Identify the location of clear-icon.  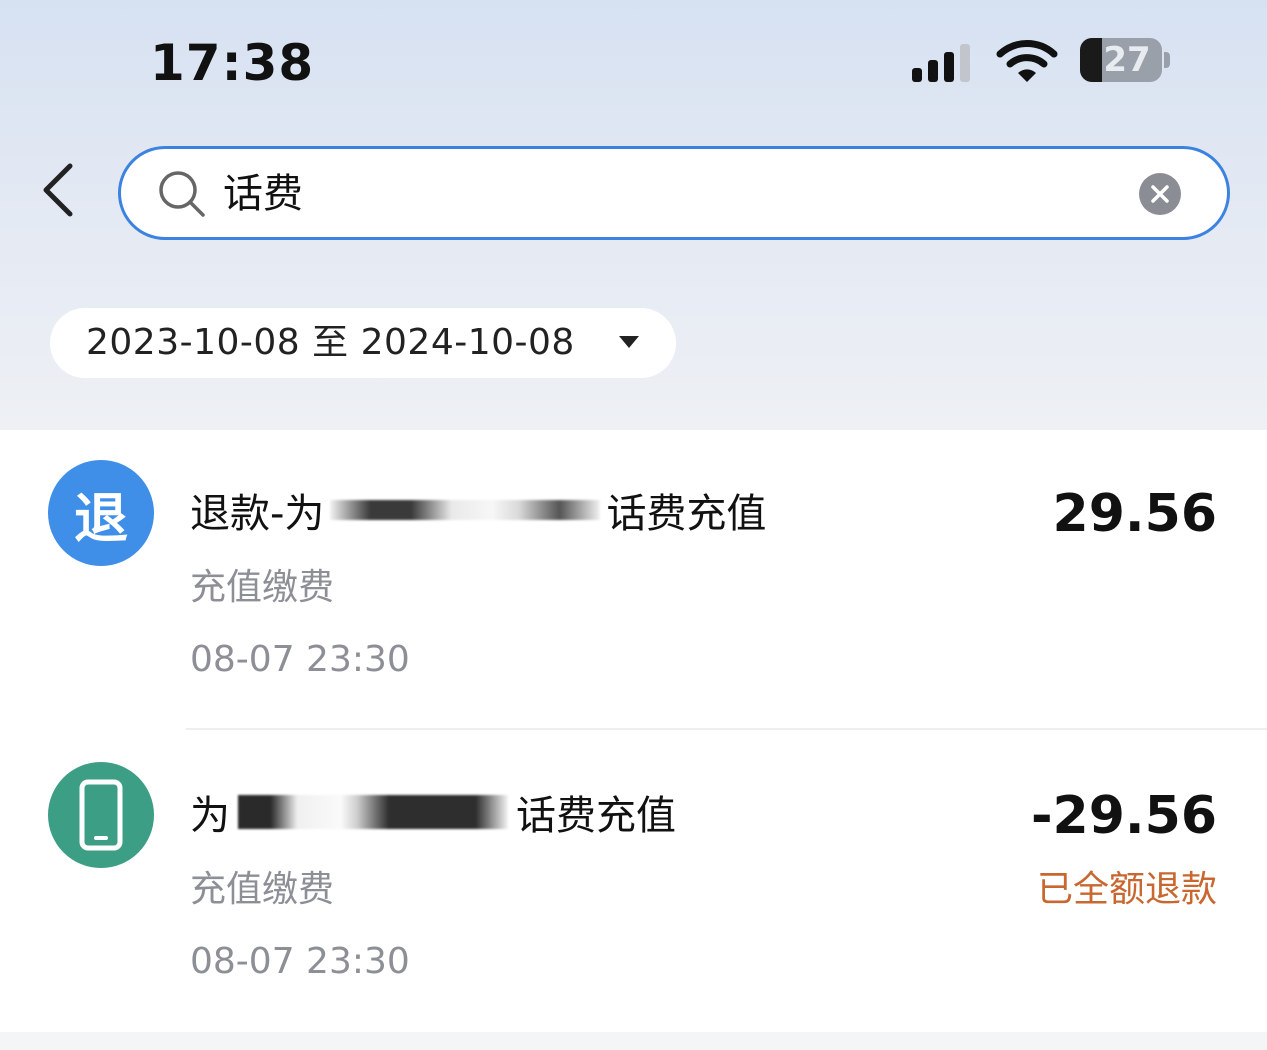
(1160, 194).